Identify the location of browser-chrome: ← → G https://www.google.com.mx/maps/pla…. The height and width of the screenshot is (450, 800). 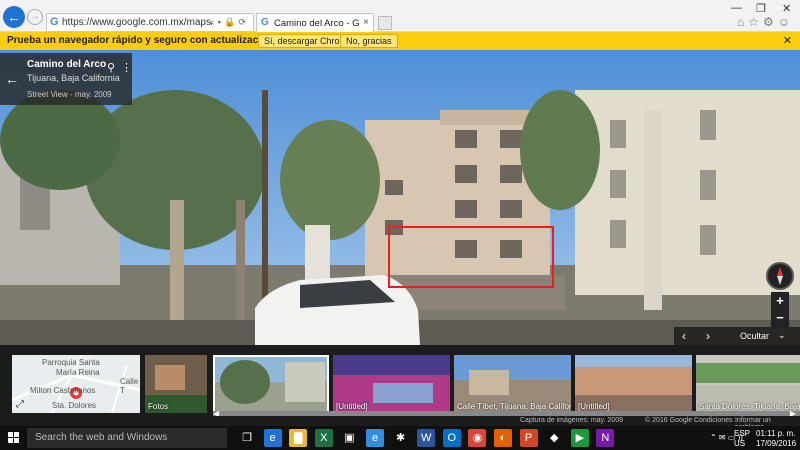
(400, 16).